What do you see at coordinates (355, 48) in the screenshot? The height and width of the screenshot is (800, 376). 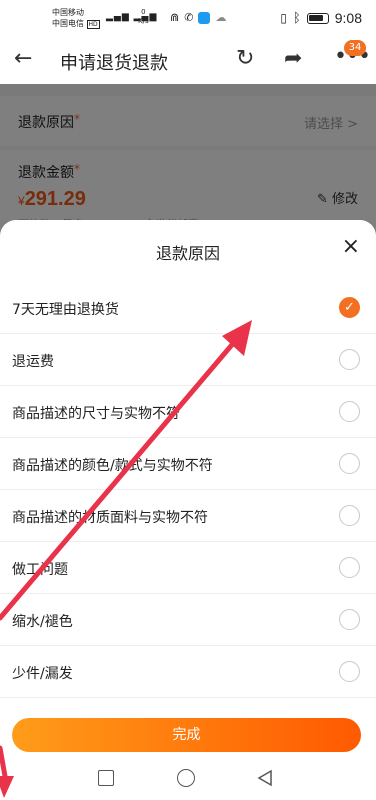 I see `message-count-badge: 34` at bounding box center [355, 48].